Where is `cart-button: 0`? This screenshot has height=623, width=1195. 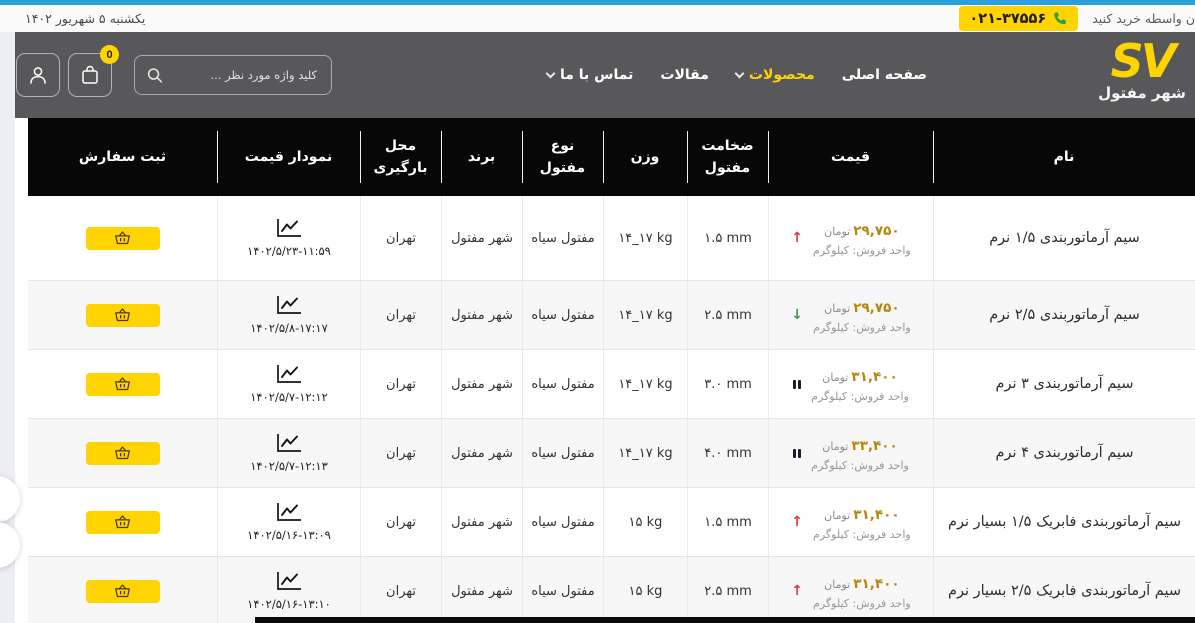
cart-button: 0 is located at coordinates (93, 71).